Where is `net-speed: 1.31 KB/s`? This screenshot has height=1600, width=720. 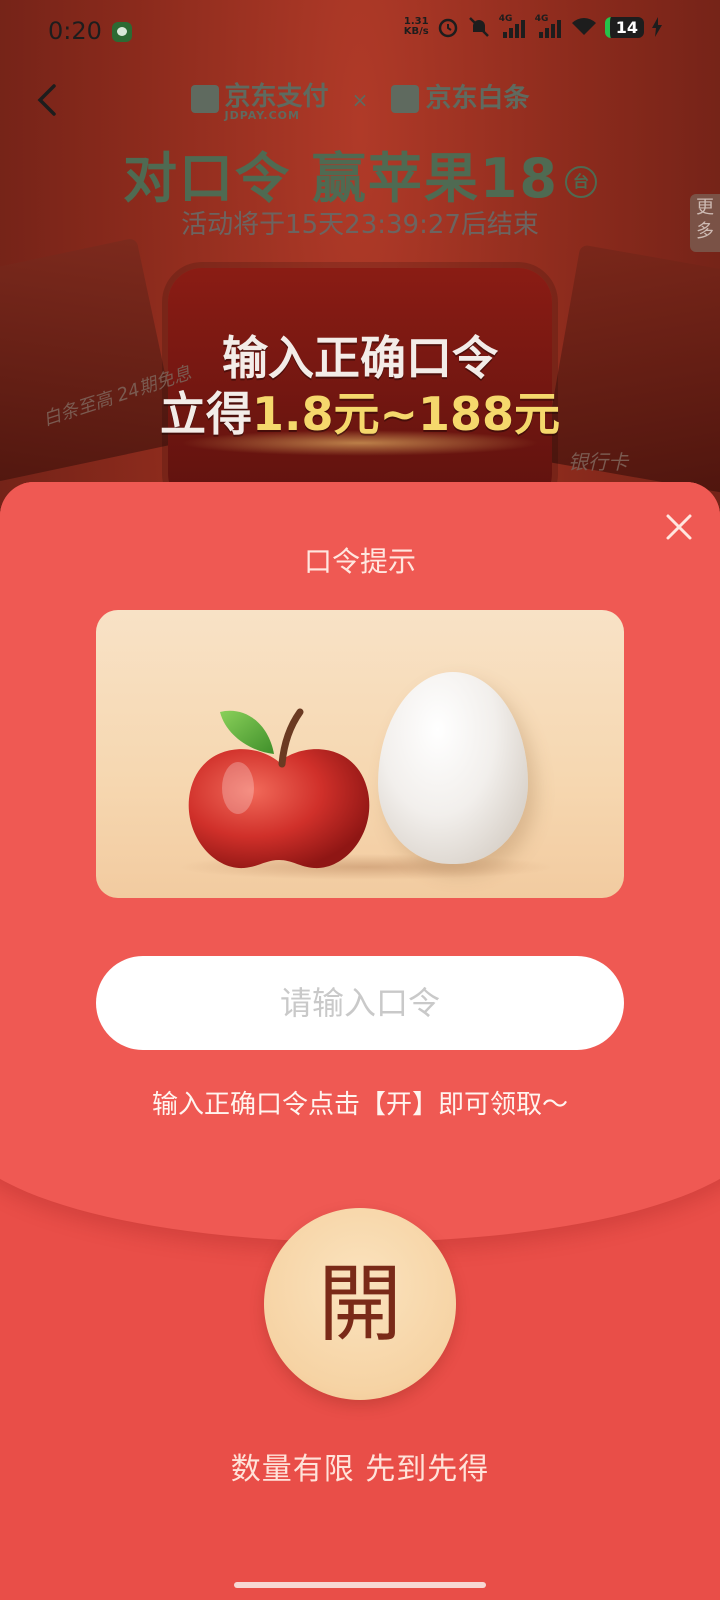 net-speed: 1.31 KB/s is located at coordinates (416, 27).